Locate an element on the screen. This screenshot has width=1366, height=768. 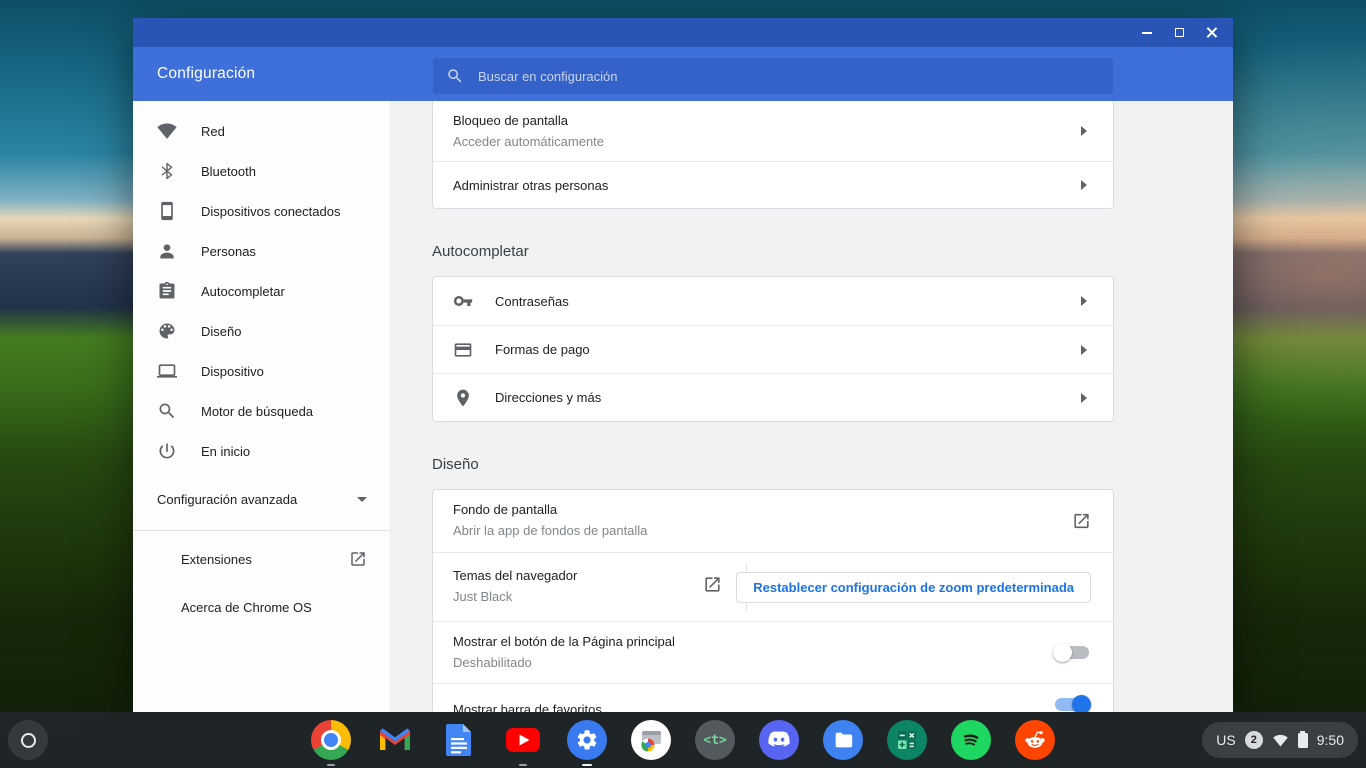
spotify-icon is located at coordinates (971, 740).